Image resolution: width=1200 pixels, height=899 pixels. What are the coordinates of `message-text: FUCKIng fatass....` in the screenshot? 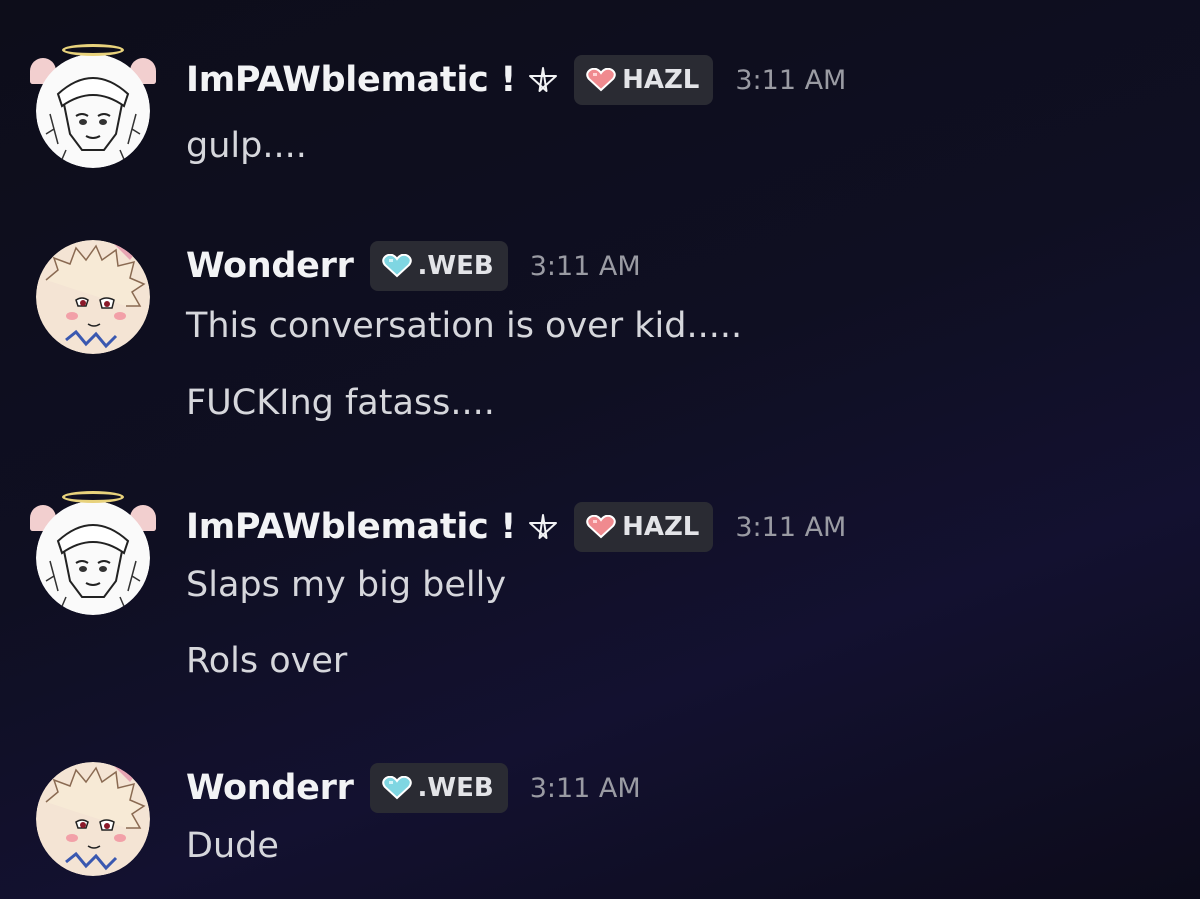 It's located at (340, 403).